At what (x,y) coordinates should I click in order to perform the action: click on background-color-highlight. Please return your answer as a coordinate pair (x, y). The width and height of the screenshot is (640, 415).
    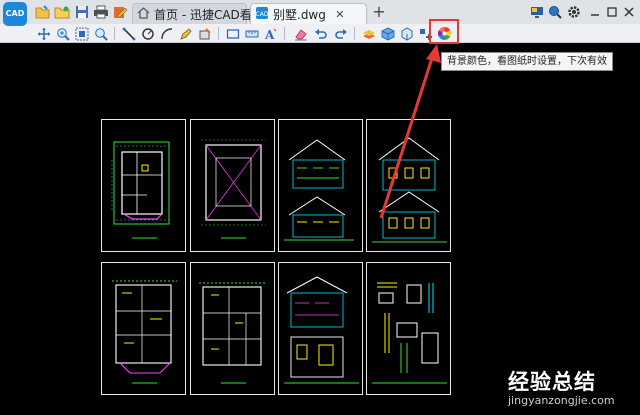
    Looking at the image, I should click on (444, 31).